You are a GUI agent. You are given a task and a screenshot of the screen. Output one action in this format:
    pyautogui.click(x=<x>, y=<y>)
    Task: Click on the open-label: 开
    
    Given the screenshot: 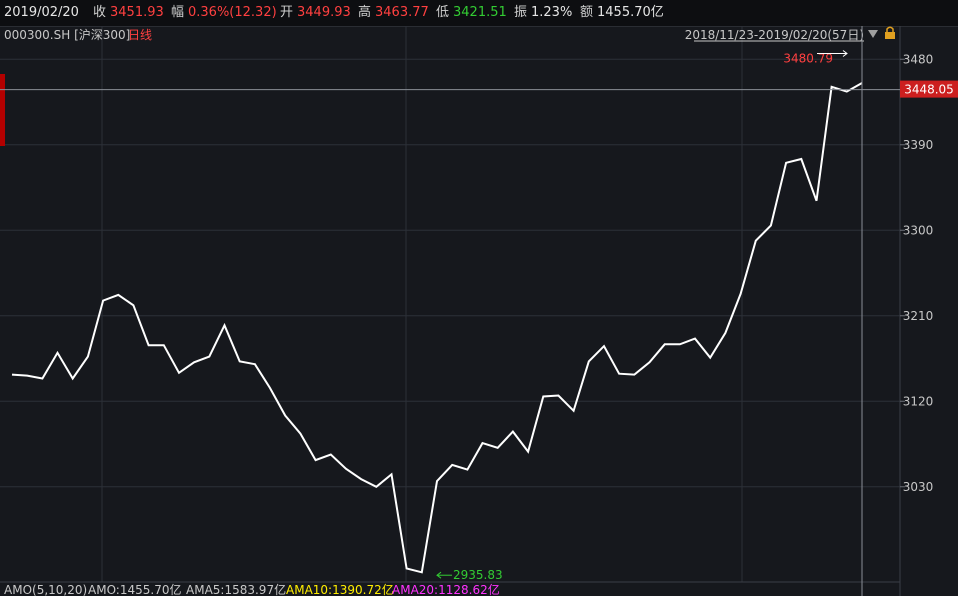 What is the action you would take?
    pyautogui.click(x=287, y=12)
    